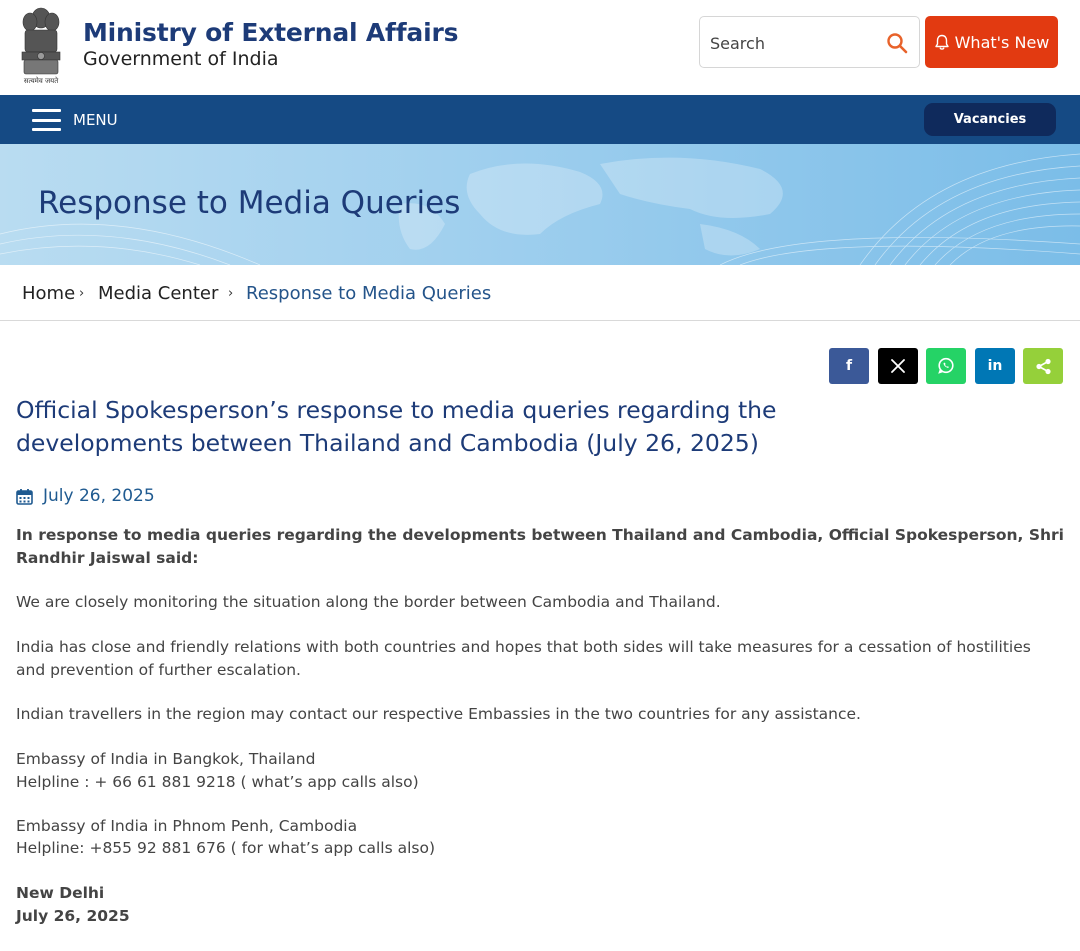 Image resolution: width=1080 pixels, height=951 pixels. I want to click on search-icon, so click(897, 43).